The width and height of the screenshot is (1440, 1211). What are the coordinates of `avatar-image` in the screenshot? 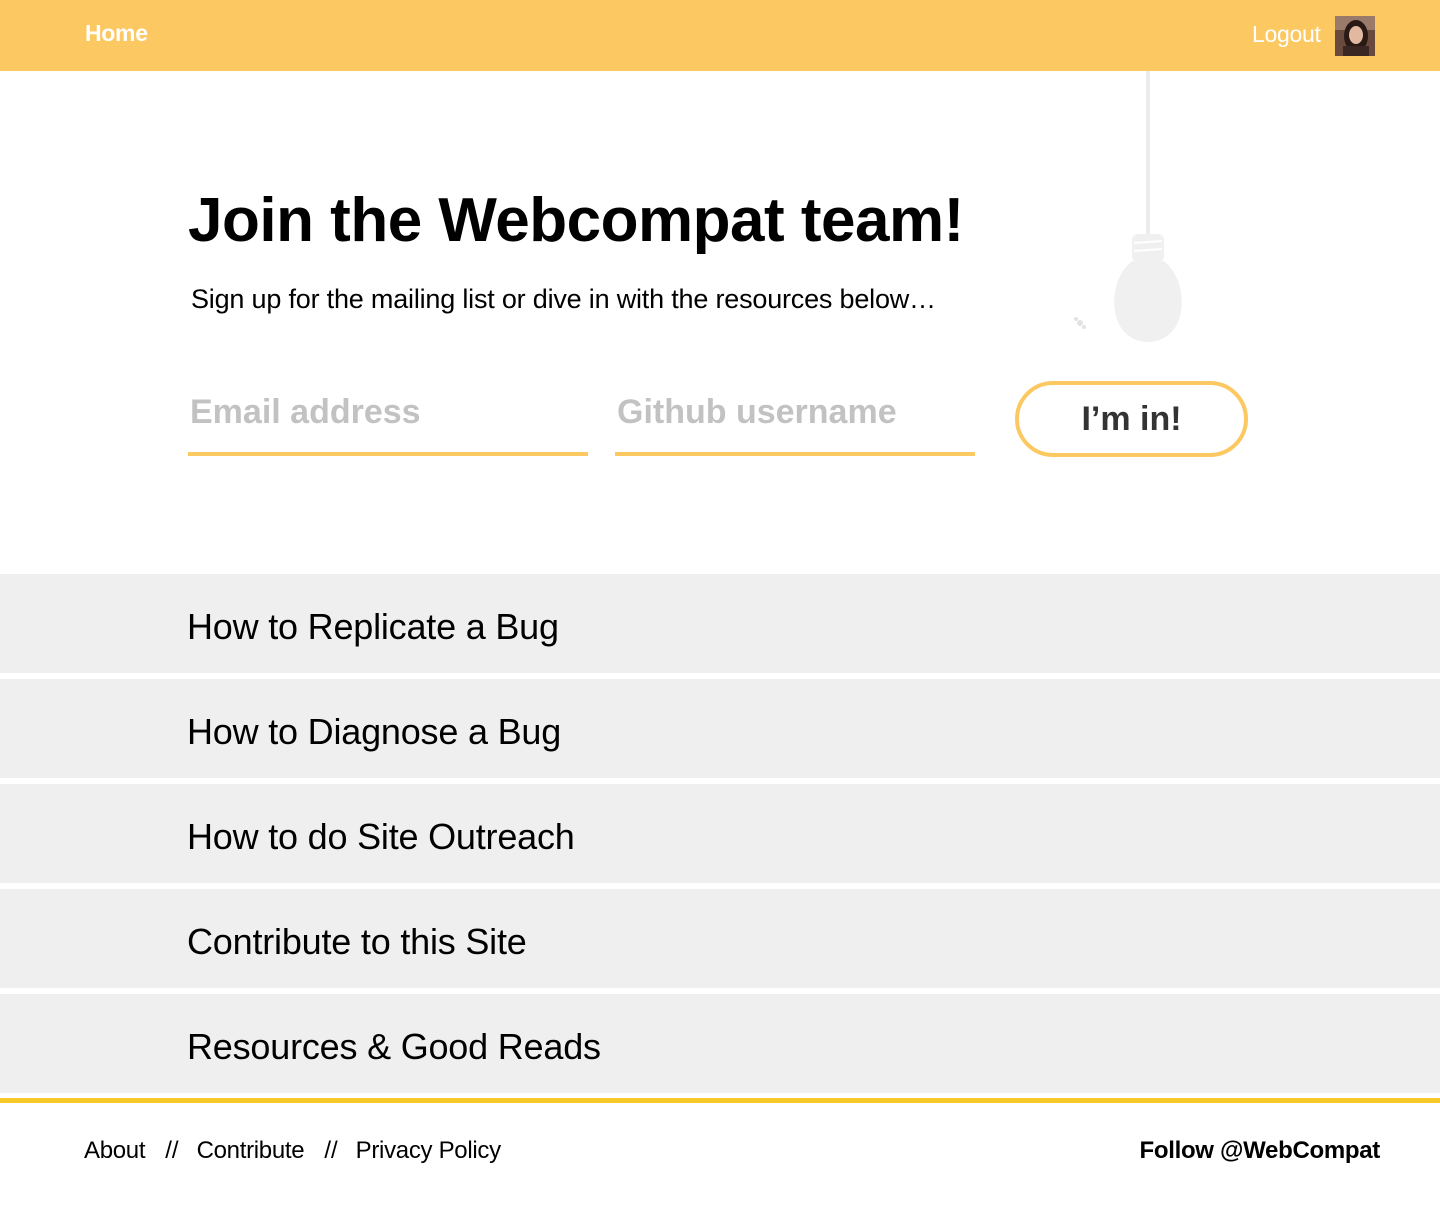 It's located at (1355, 36).